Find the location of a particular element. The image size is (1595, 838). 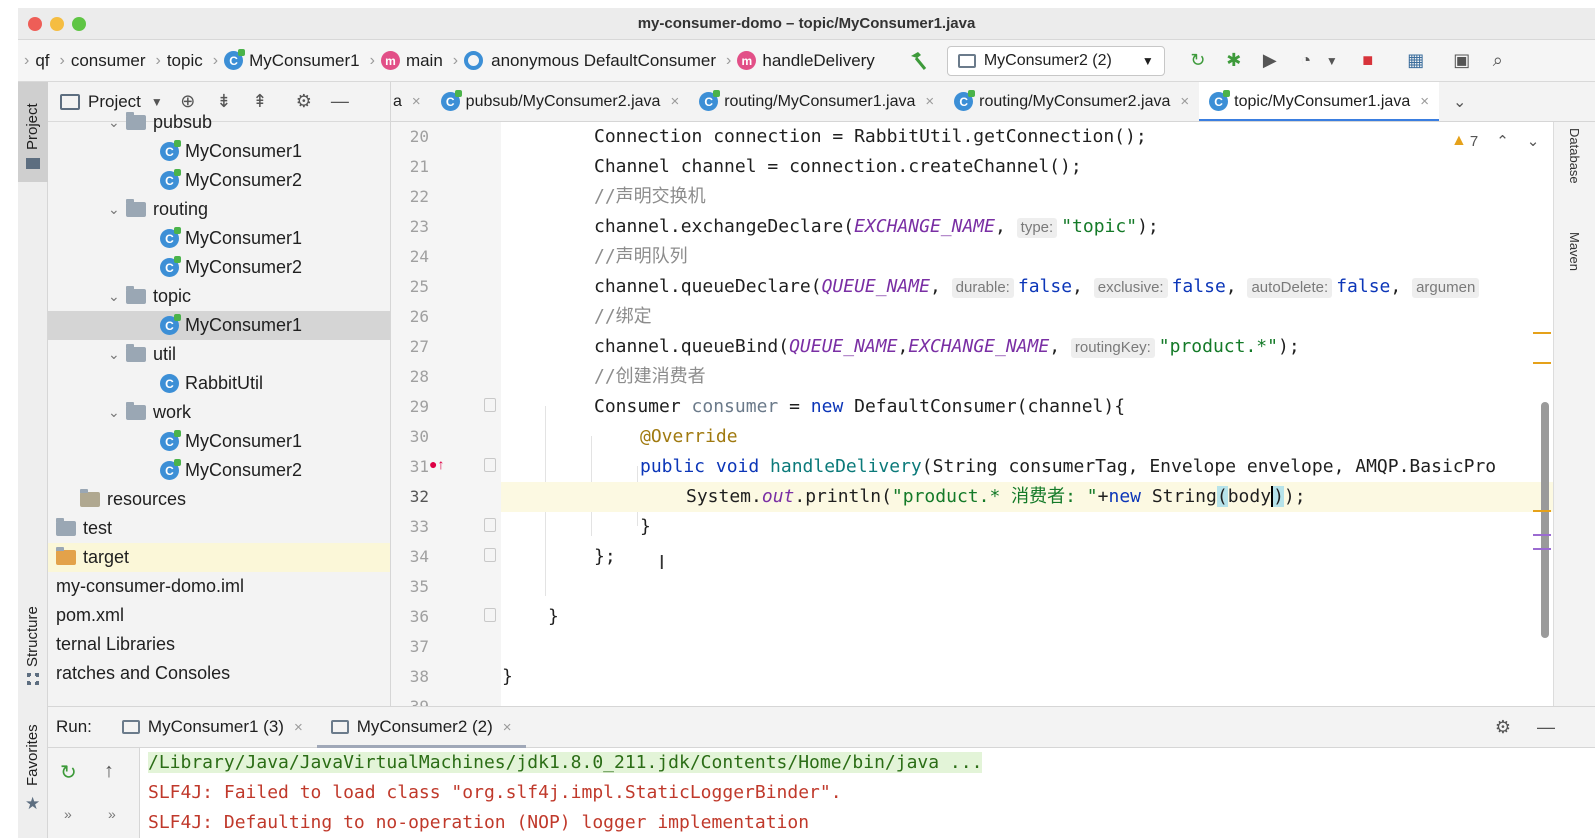

build-hammer-icon is located at coordinates (918, 61).